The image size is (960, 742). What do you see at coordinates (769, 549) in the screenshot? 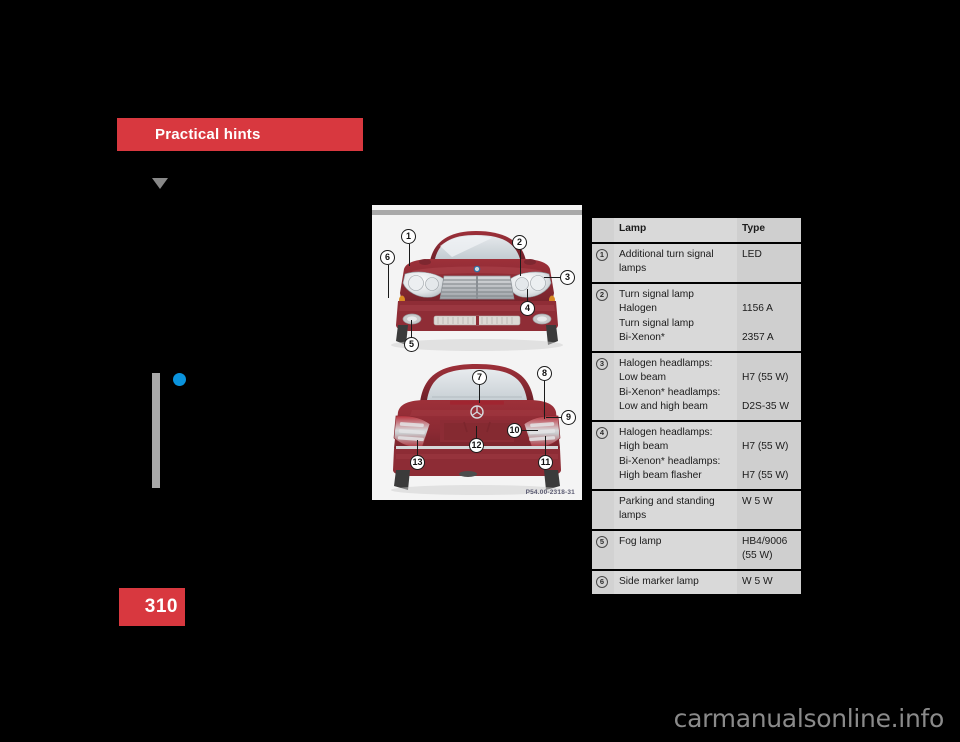
I see `row-type-cell: HB4/9006 (55 W)` at bounding box center [769, 549].